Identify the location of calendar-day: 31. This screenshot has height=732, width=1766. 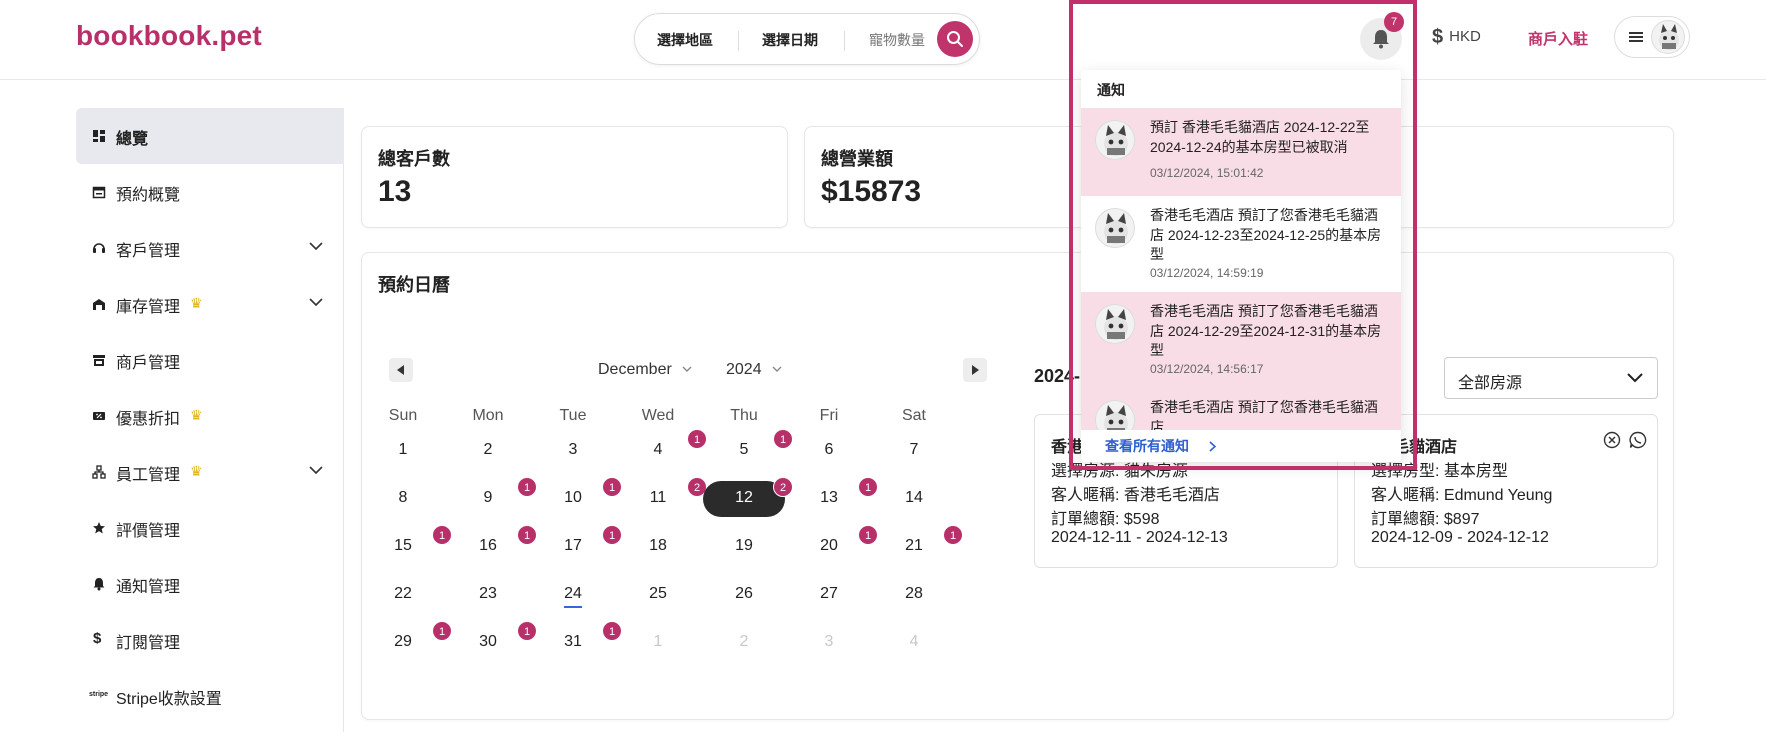
(573, 642).